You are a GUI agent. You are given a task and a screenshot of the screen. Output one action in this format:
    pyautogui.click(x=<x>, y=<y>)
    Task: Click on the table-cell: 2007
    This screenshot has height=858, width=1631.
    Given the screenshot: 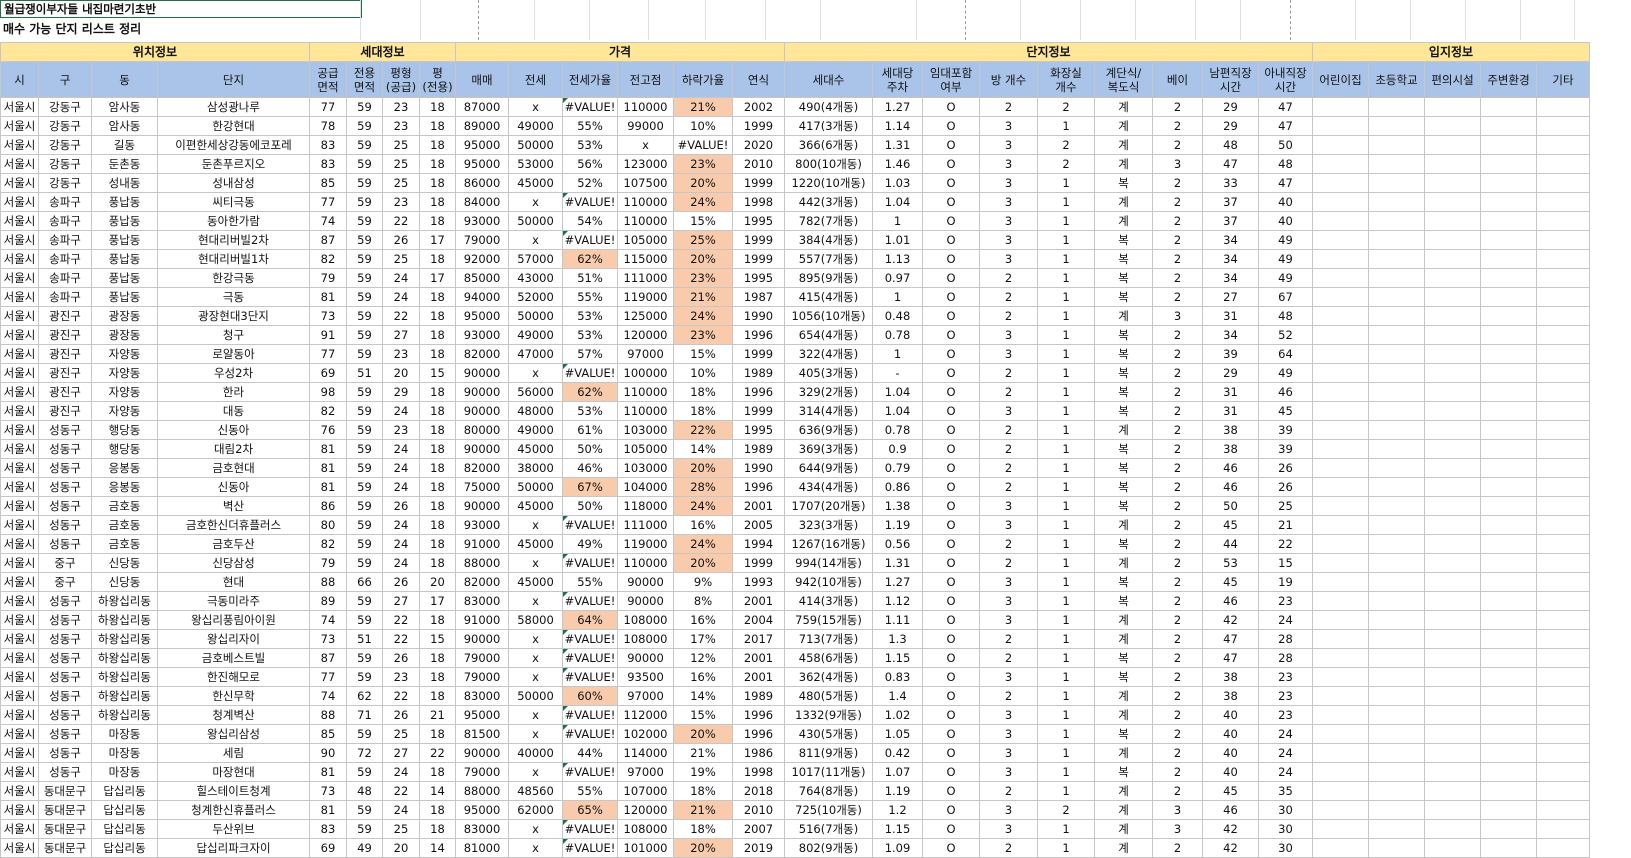 What is the action you would take?
    pyautogui.click(x=758, y=829)
    